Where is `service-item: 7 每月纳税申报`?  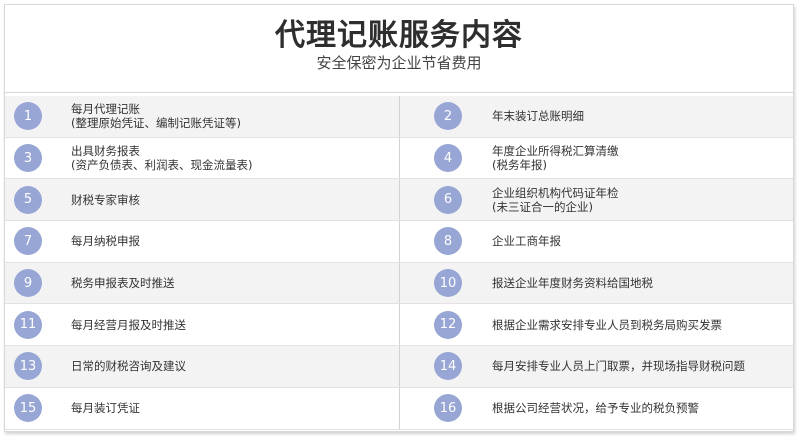 service-item: 7 每月纳税申报 is located at coordinates (202, 241).